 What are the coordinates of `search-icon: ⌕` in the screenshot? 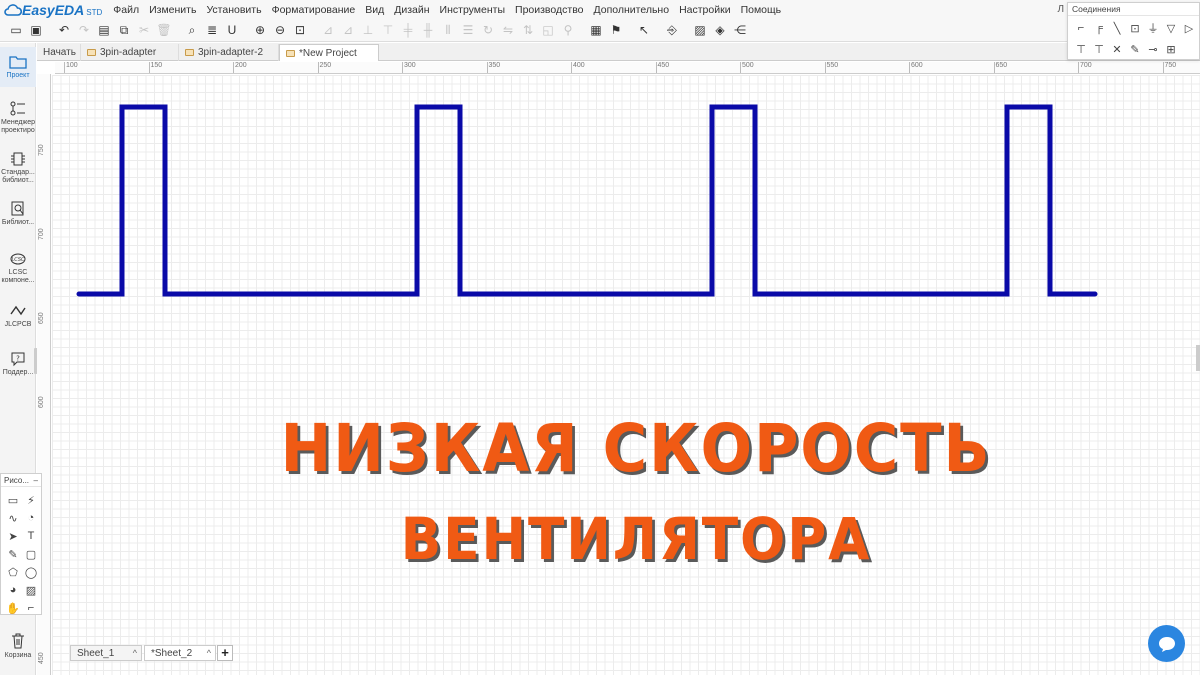 It's located at (192, 30).